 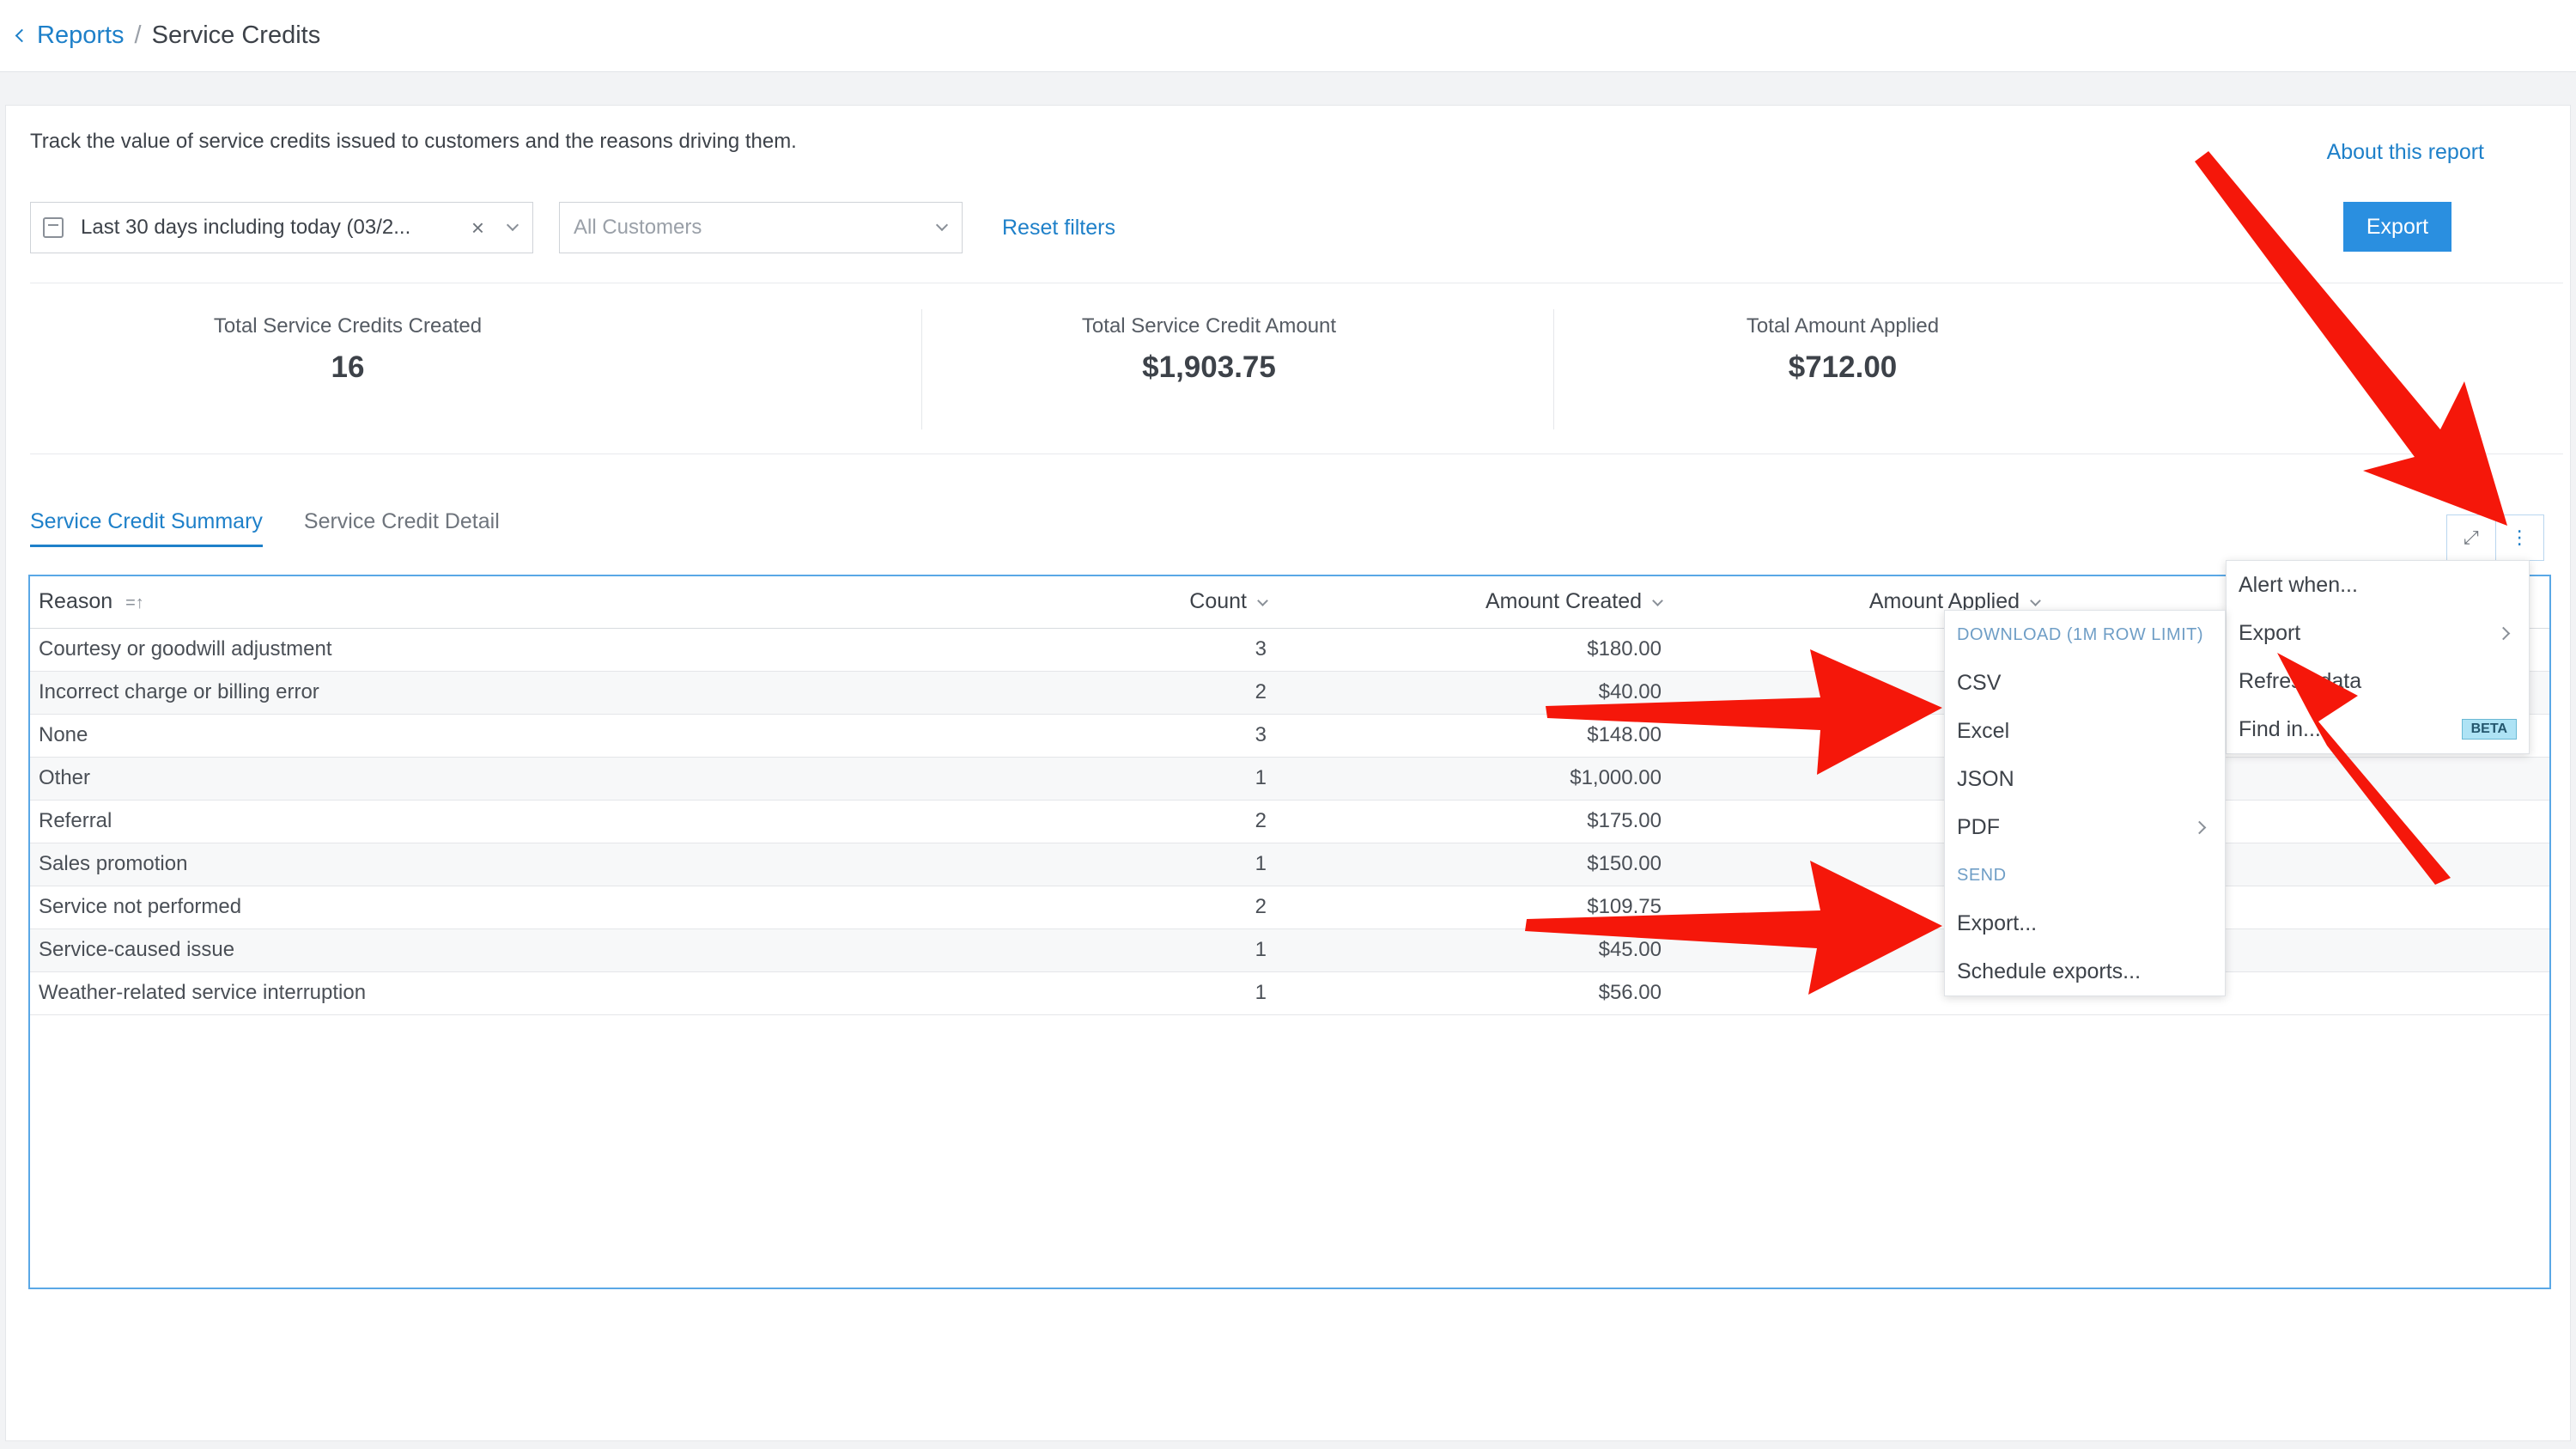 I want to click on cell-amount-created: $150.00, so click(x=1473, y=864).